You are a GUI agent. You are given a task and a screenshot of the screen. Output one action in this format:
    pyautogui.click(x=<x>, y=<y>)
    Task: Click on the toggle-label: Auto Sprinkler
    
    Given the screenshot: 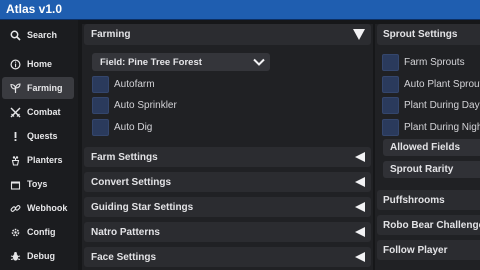 What is the action you would take?
    pyautogui.click(x=145, y=105)
    